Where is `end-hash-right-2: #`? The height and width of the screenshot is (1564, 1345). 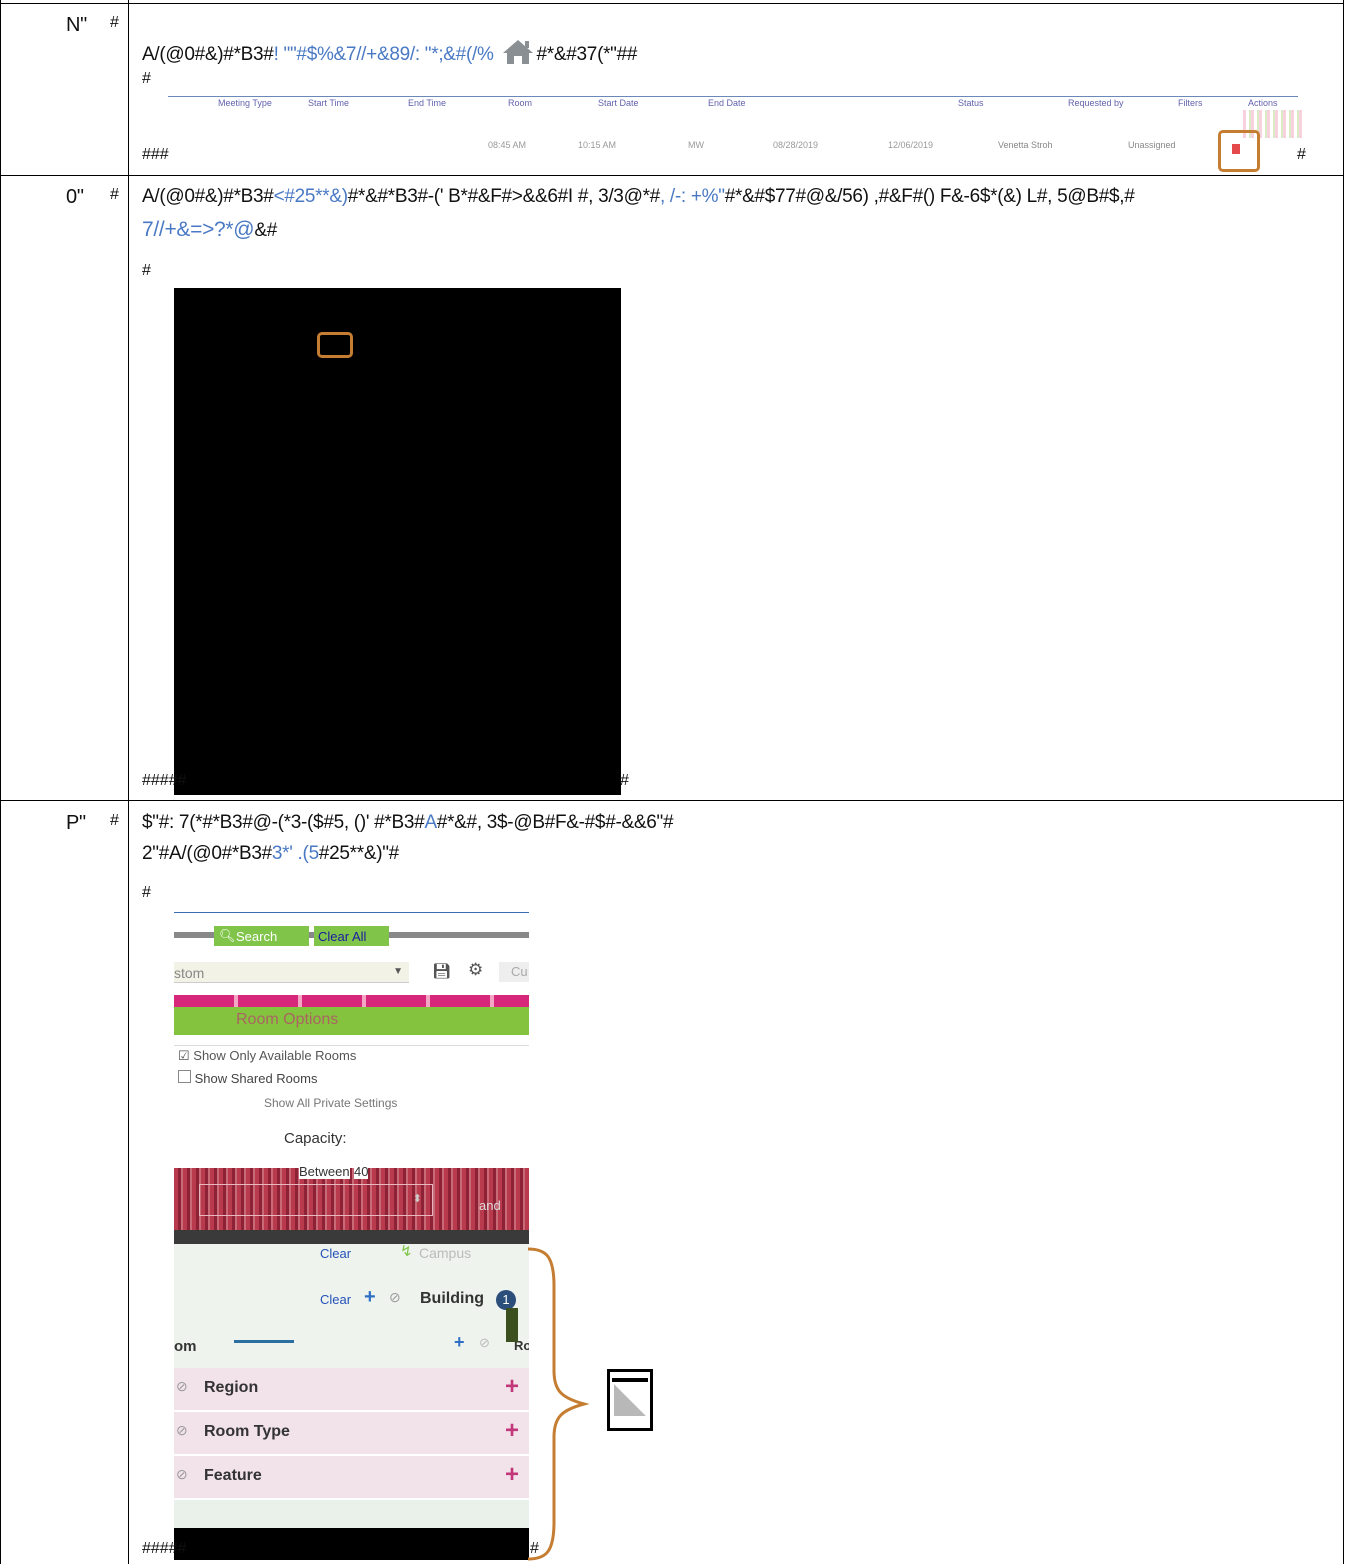
end-hash-right-2: # is located at coordinates (624, 780).